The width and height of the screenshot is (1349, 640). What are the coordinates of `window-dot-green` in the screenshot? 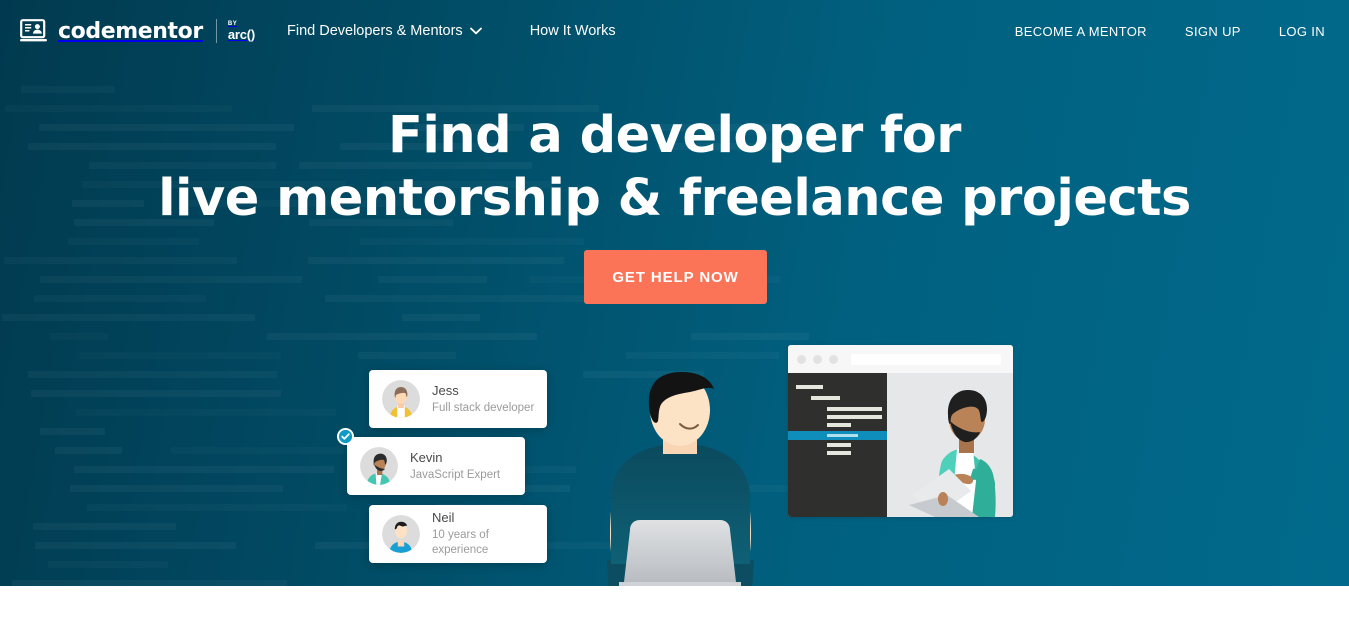 It's located at (833, 359).